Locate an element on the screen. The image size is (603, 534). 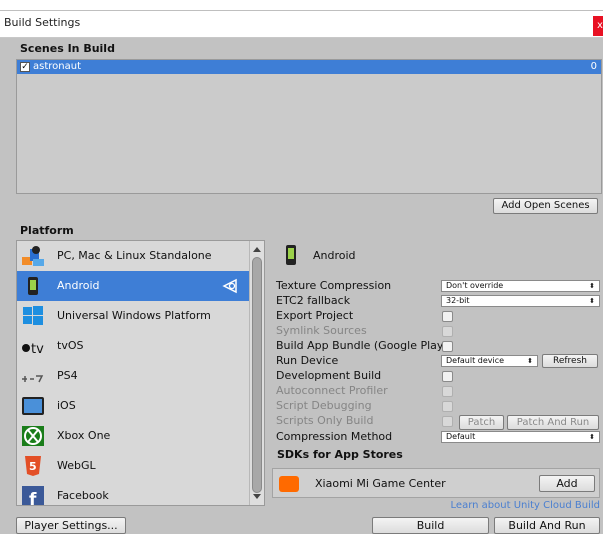
unity-cloud-build-link: Learn about Unity Cloud Build is located at coordinates (525, 505).